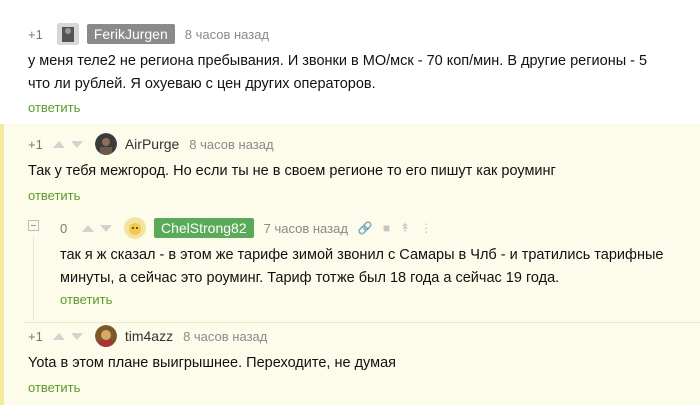 Image resolution: width=700 pixels, height=405 pixels. What do you see at coordinates (2, 264) in the screenshot?
I see `thread-stripe` at bounding box center [2, 264].